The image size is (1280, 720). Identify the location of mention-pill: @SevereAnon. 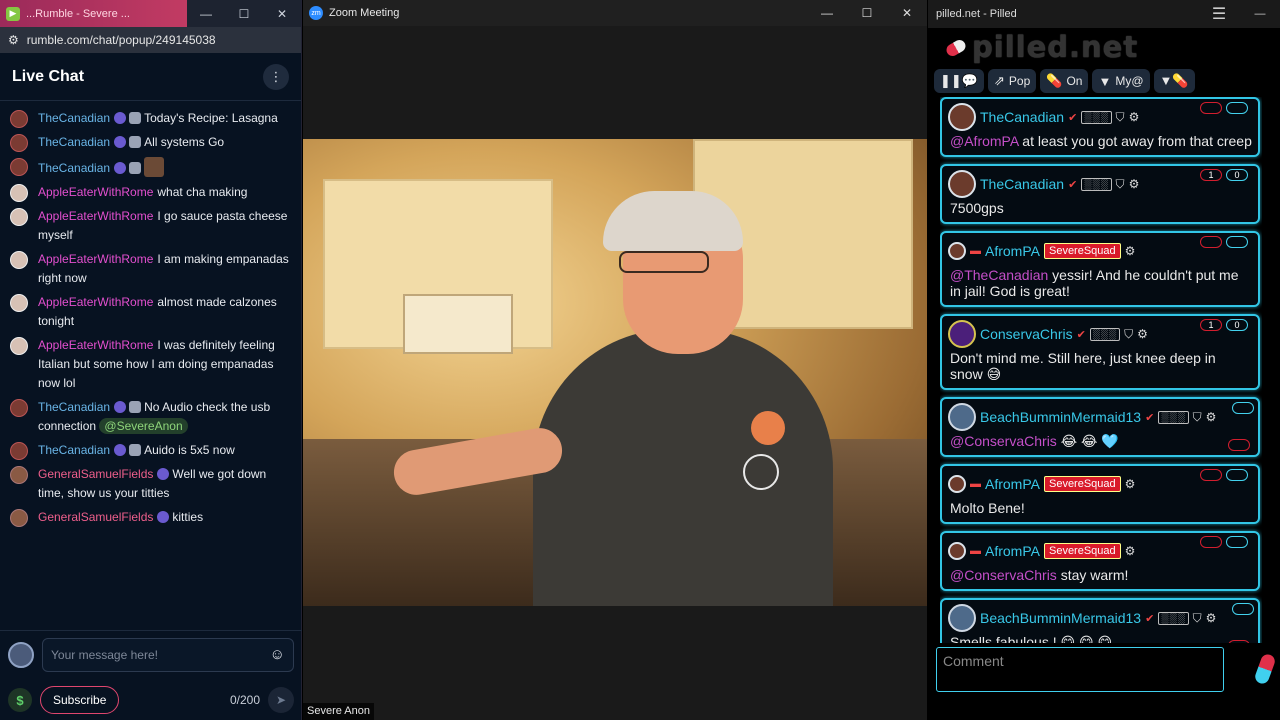
(143, 426).